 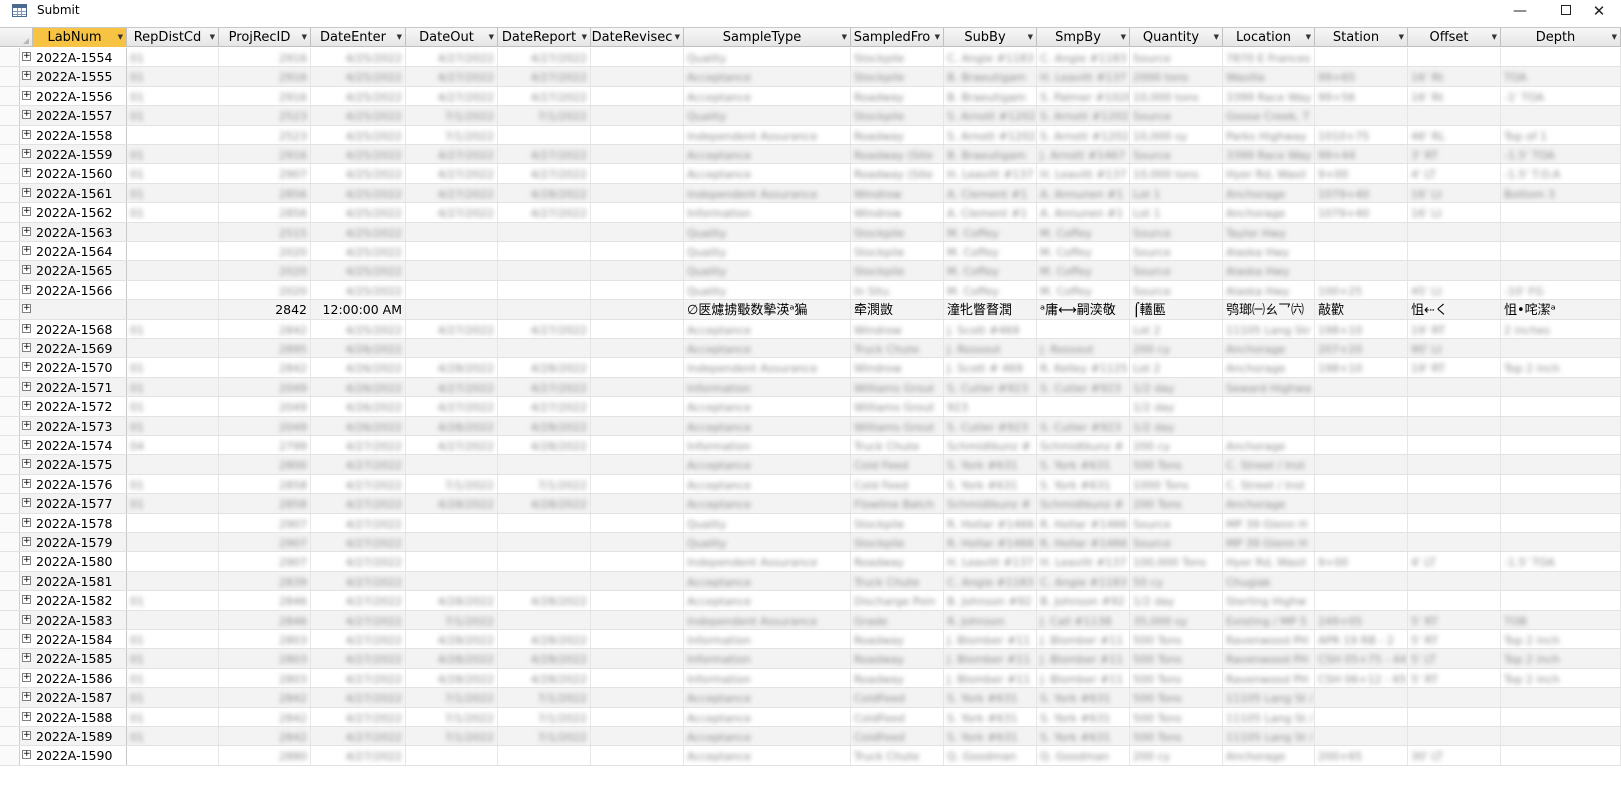 What do you see at coordinates (452, 193) in the screenshot?
I see `cell-dateout: 4/27/2022` at bounding box center [452, 193].